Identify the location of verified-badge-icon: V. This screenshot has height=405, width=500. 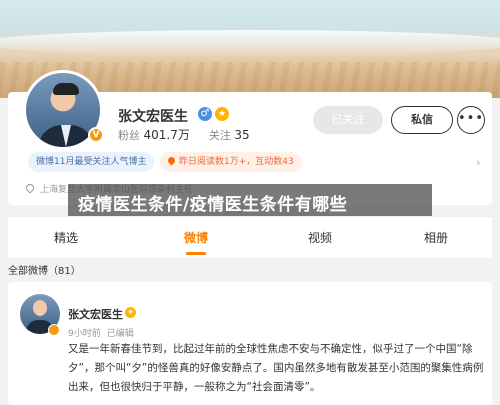
(96, 135).